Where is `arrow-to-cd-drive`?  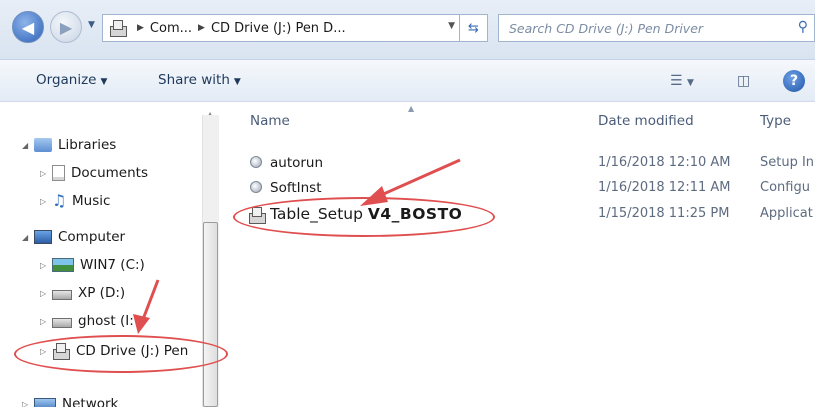
arrow-to-cd-drive is located at coordinates (146, 306).